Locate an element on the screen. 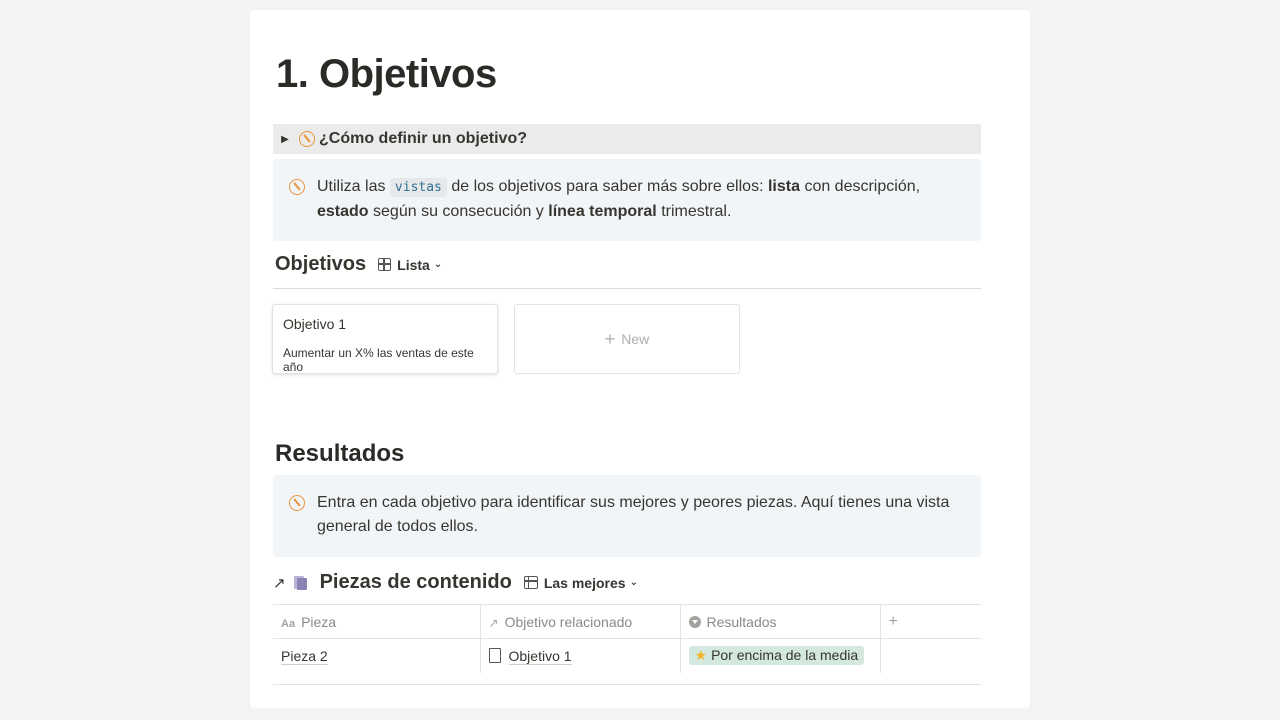 The width and height of the screenshot is (1280, 720). column-header-pieza: Aa Pieza is located at coordinates (377, 621).